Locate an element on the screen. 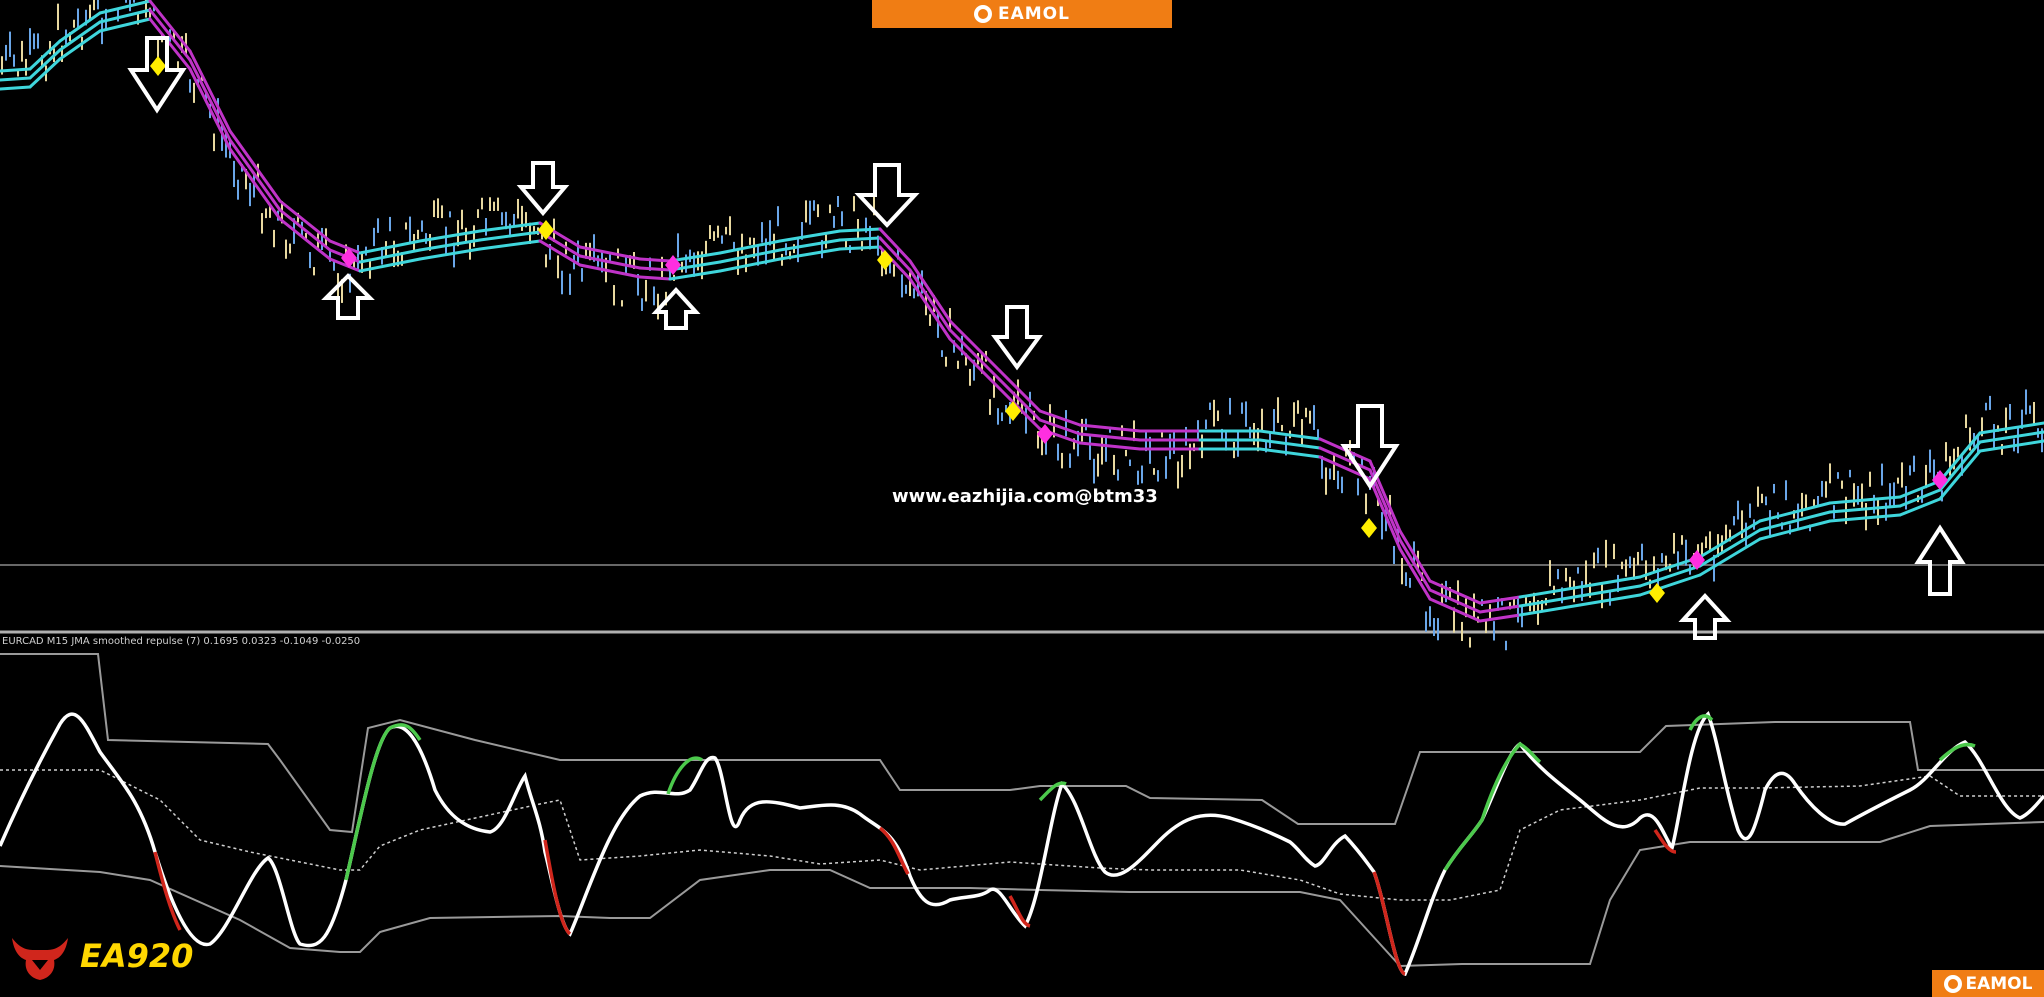 Image resolution: width=2044 pixels, height=997 pixels. top-brand-text: EAMOL is located at coordinates (1034, 14).